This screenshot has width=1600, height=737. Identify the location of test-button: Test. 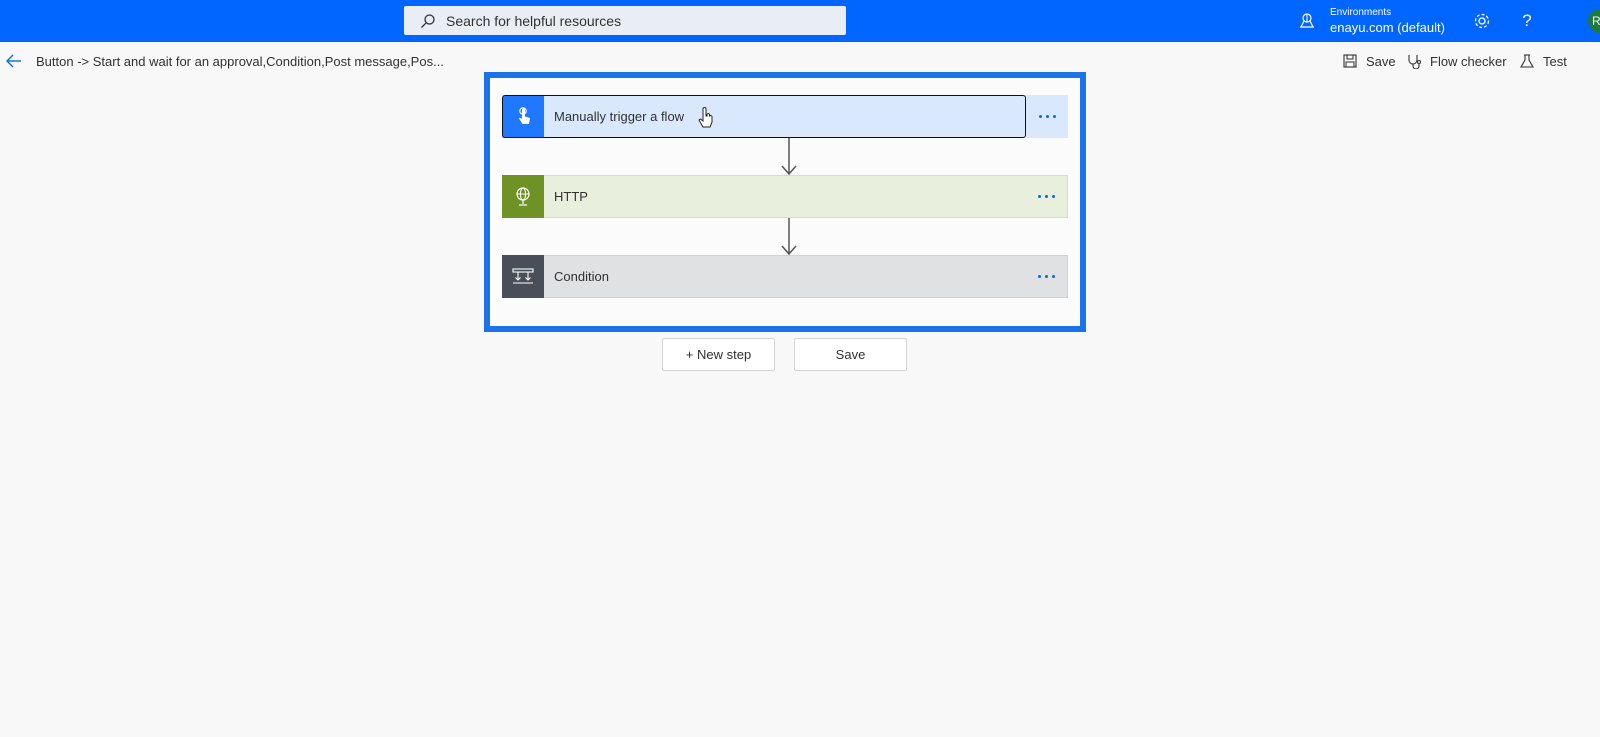
(1543, 61).